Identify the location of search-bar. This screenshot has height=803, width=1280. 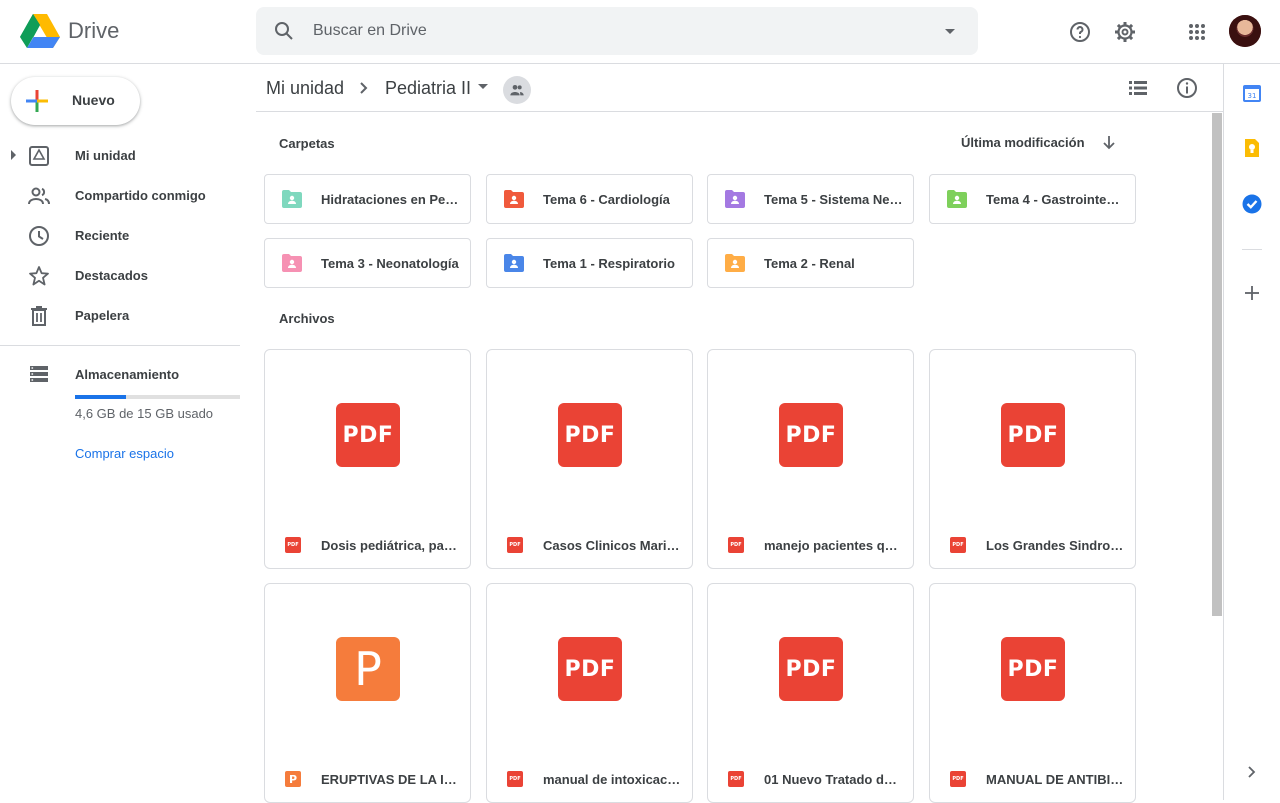
(617, 31).